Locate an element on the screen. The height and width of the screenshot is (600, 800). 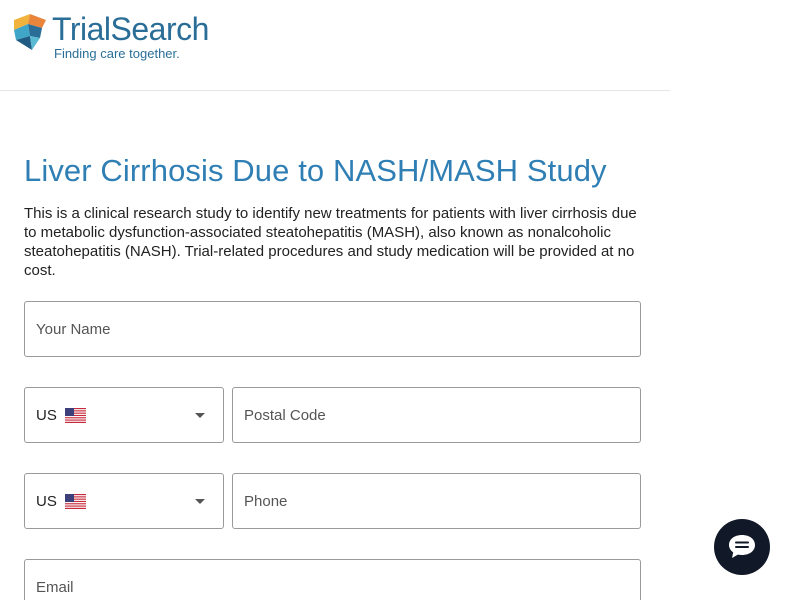
postal-country-code: US is located at coordinates (46, 415).